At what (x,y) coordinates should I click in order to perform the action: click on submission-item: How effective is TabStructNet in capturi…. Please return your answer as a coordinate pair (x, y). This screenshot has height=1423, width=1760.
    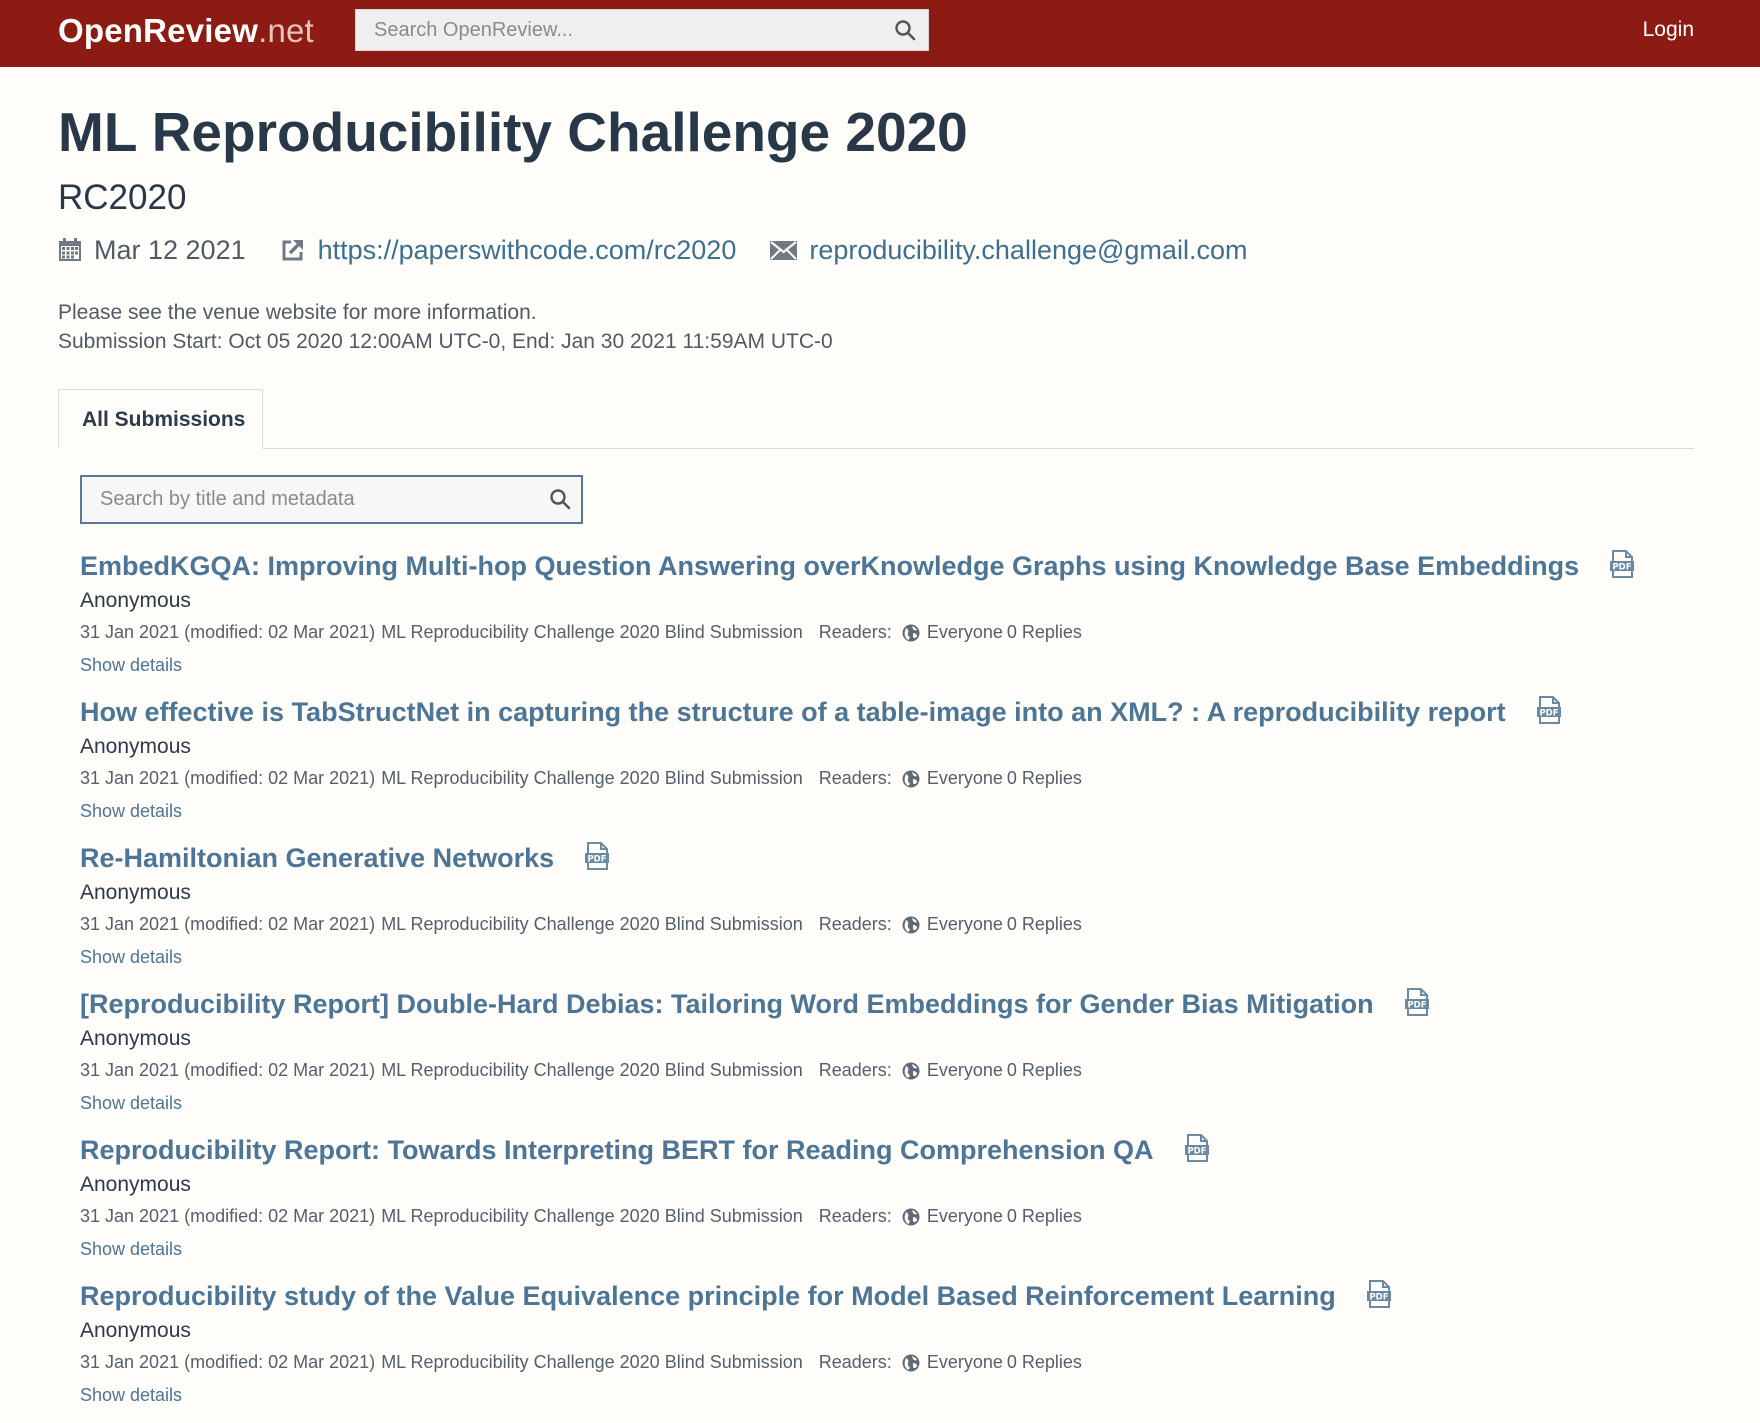
    Looking at the image, I should click on (890, 766).